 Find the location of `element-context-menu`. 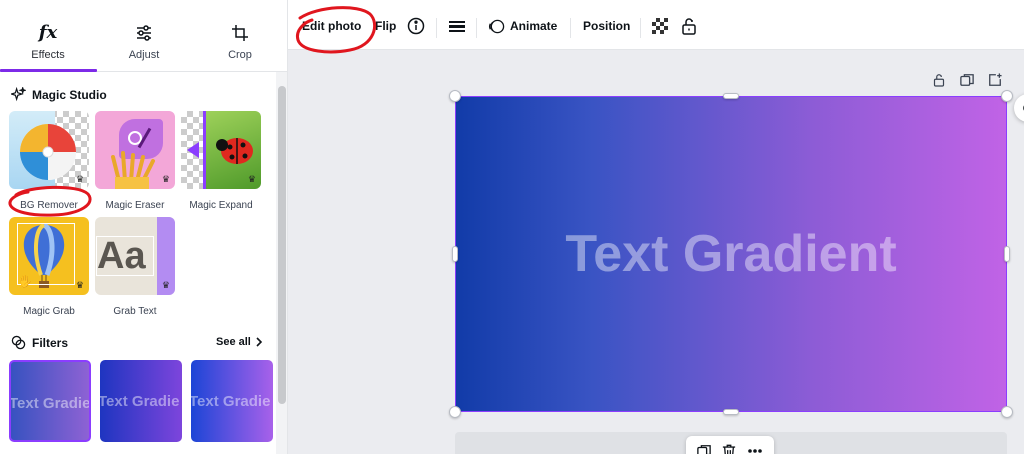

element-context-menu is located at coordinates (730, 445).